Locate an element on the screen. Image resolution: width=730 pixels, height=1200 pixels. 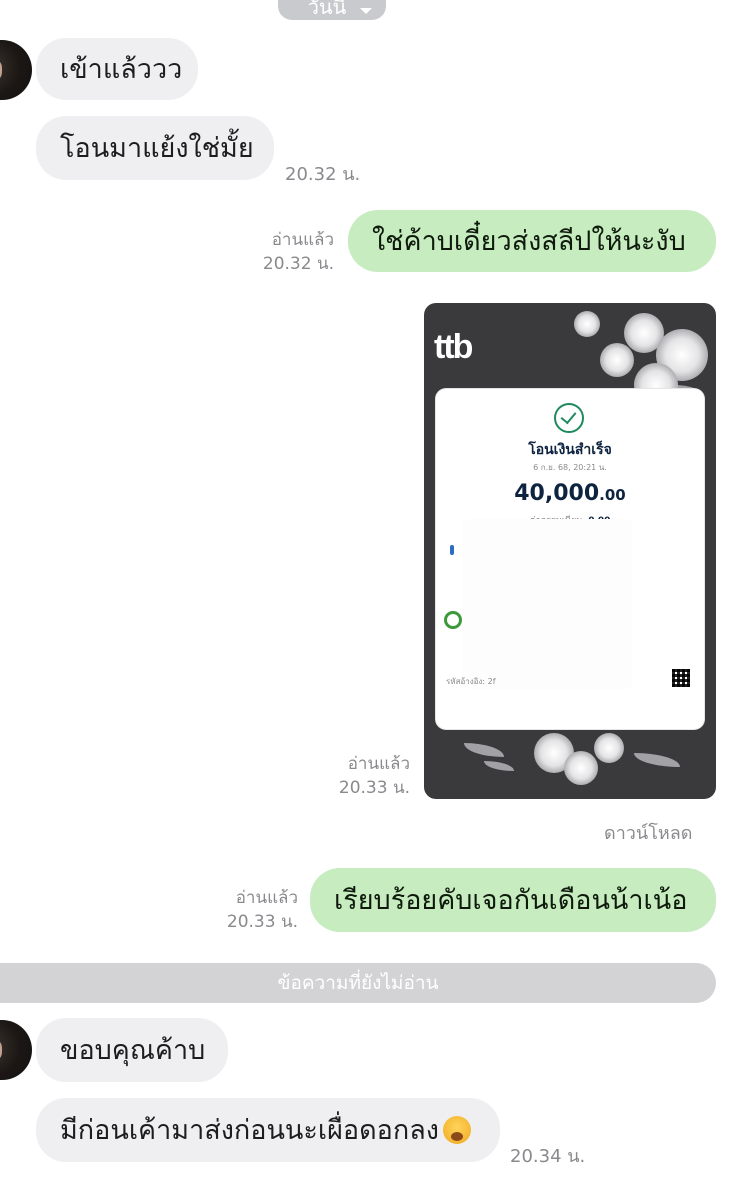
message-text: โอนมาแย้งใช่มั้ย is located at coordinates (157, 148).